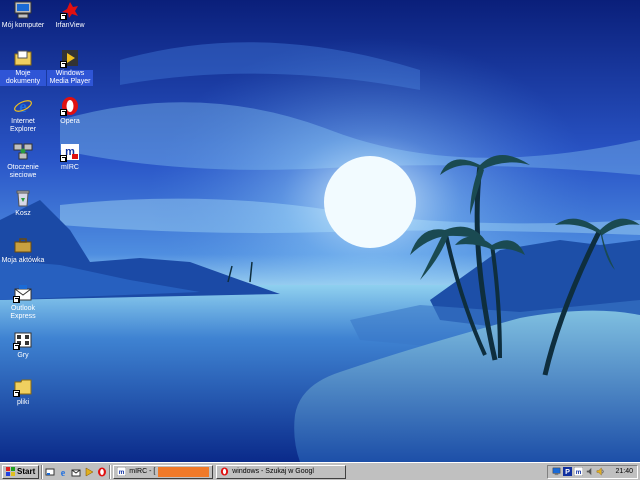  What do you see at coordinates (23, 402) in the screenshot?
I see `desktop-icon-label: pliki` at bounding box center [23, 402].